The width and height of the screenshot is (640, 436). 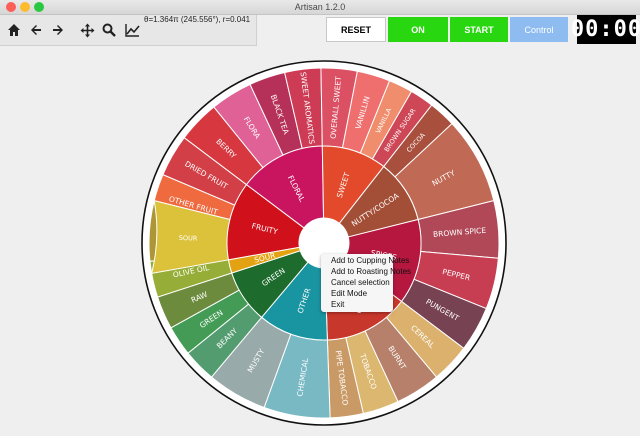 What do you see at coordinates (188, 238) in the screenshot?
I see `outer-label-sour: SOUR` at bounding box center [188, 238].